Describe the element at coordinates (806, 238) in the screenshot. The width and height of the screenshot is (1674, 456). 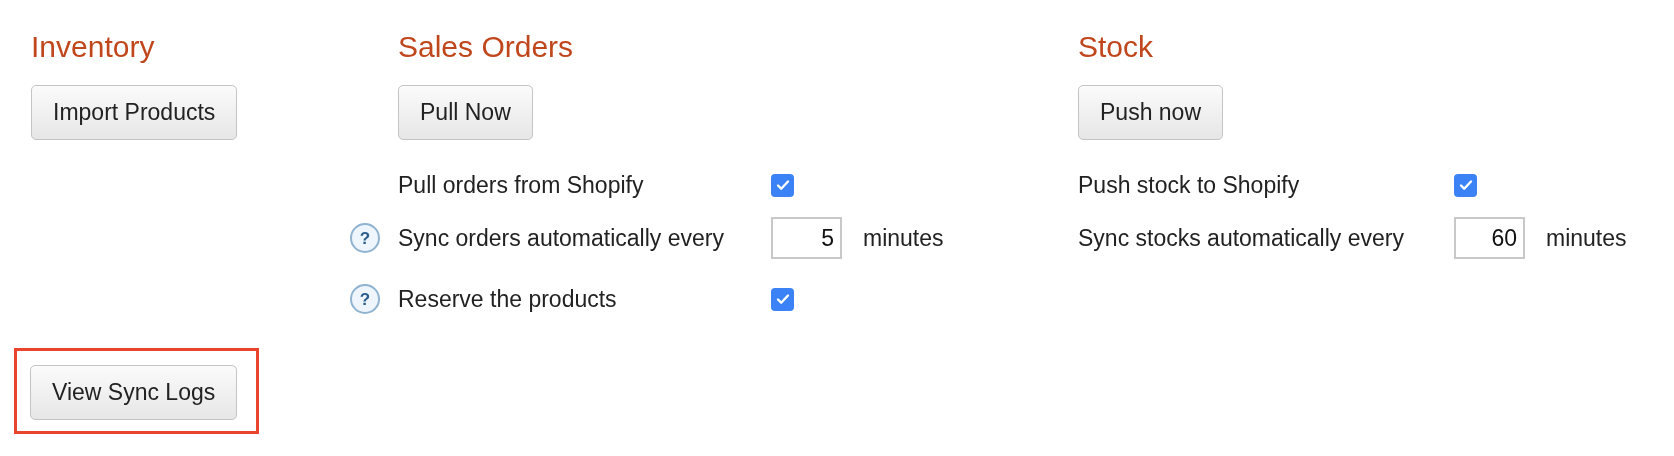
I see `minutes-input: 5` at that location.